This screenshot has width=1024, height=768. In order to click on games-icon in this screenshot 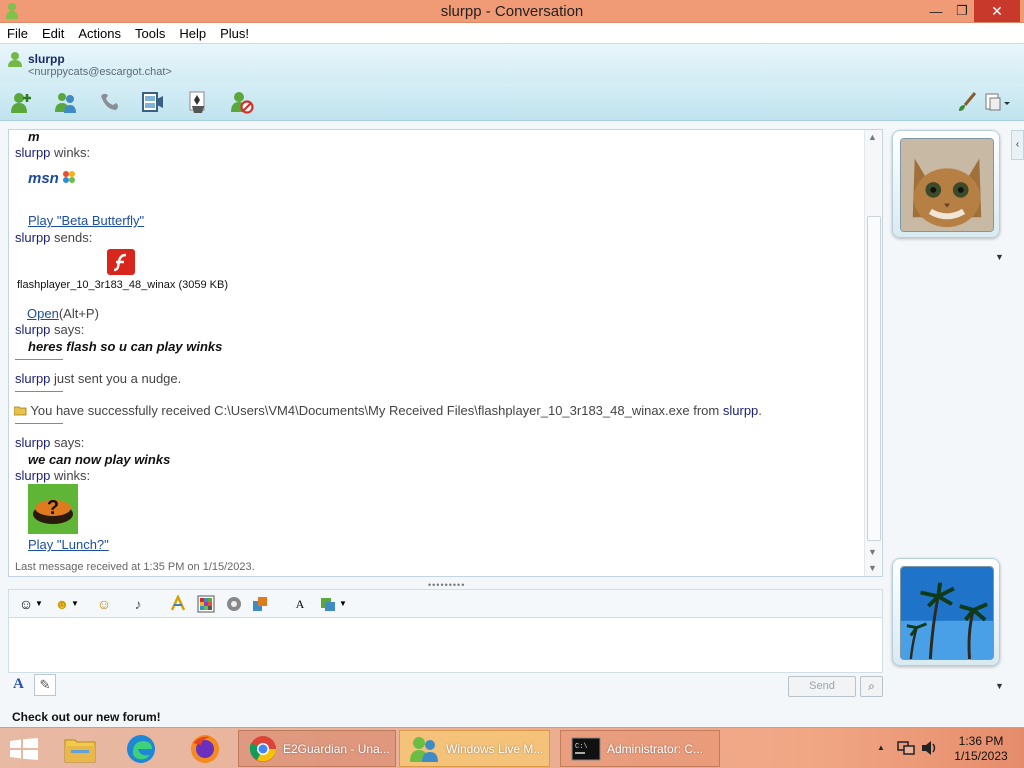, I will do `click(198, 102)`.